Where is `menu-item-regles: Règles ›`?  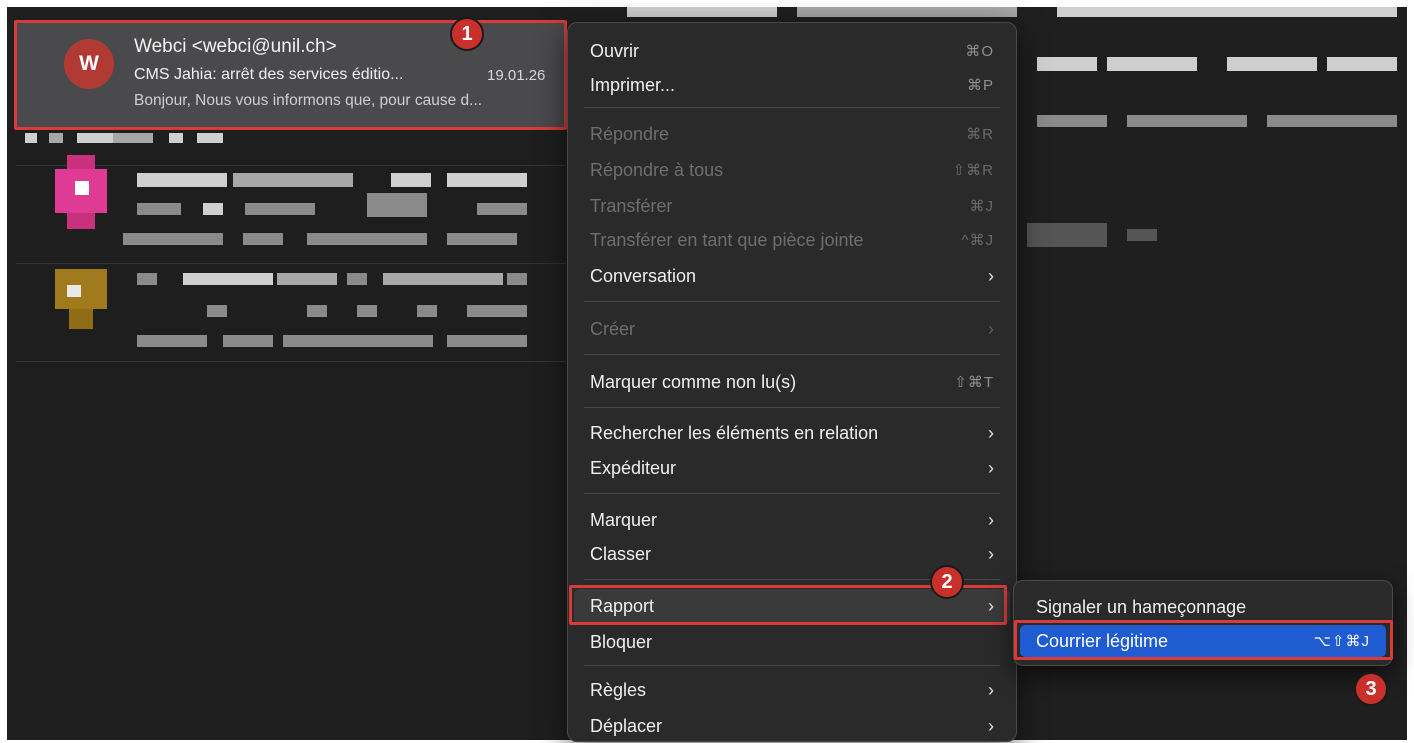 menu-item-regles: Règles › is located at coordinates (792, 690).